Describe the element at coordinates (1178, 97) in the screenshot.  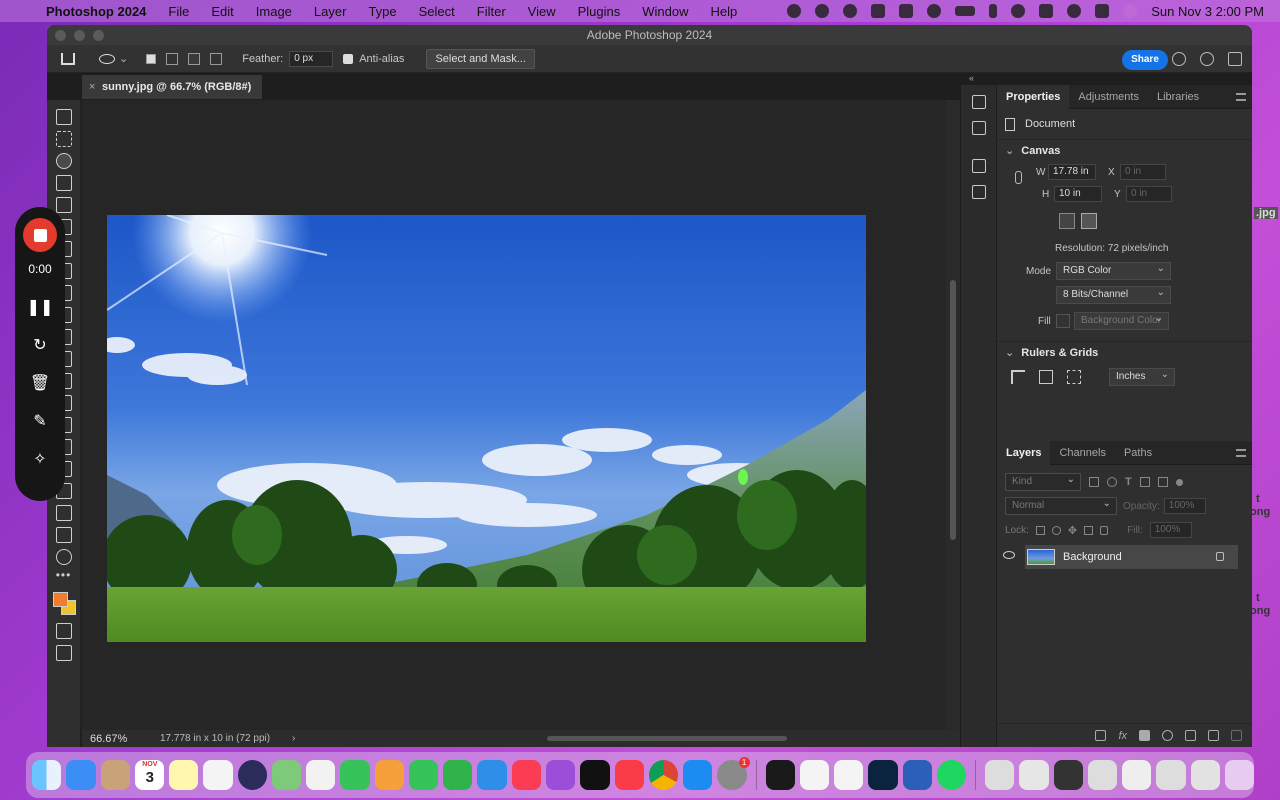
I see `tab-libraries: Libraries` at that location.